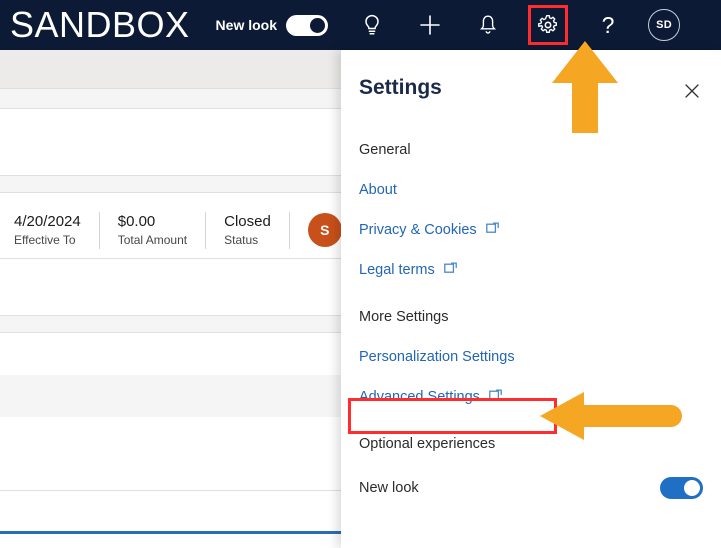  What do you see at coordinates (488, 25) in the screenshot?
I see `bell-icon` at bounding box center [488, 25].